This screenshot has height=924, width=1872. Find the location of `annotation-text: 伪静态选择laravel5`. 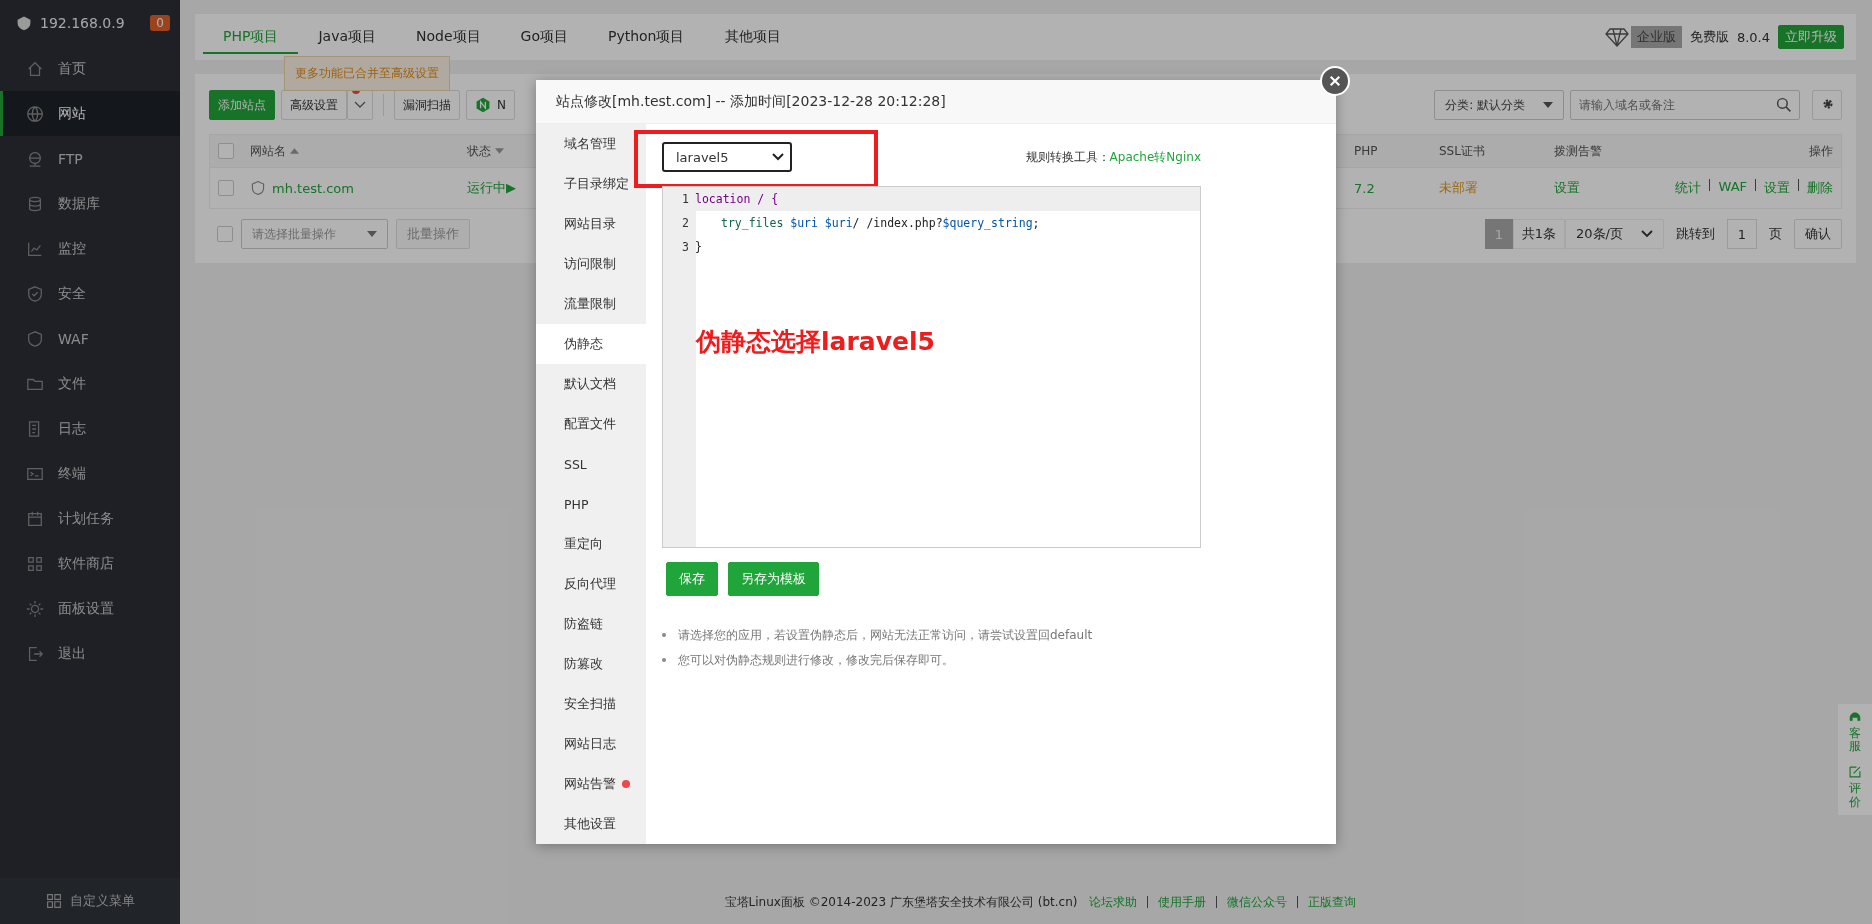

annotation-text: 伪静态选择laravel5 is located at coordinates (815, 342).